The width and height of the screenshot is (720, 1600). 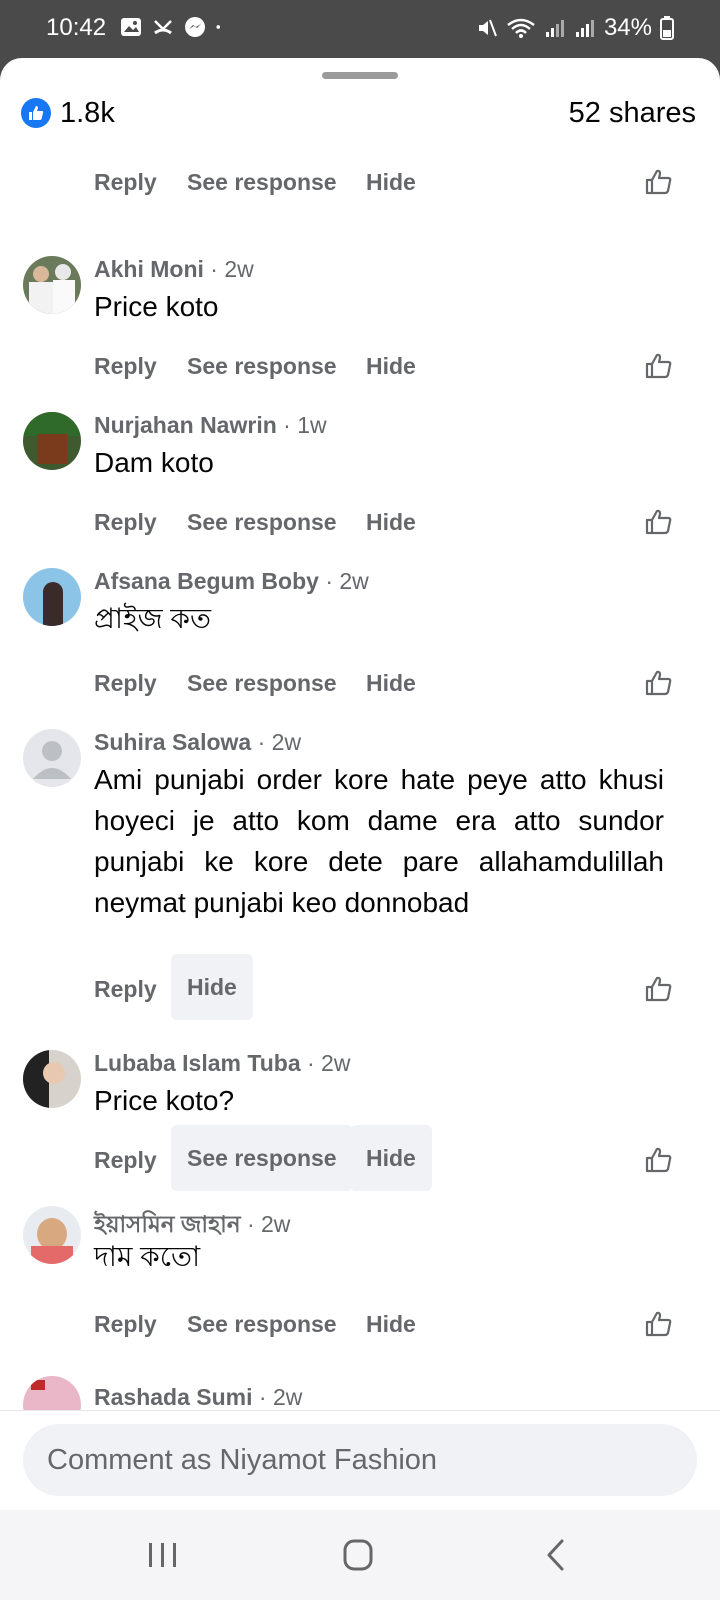 I want to click on comment-author: Rashada Sumi, so click(x=173, y=1397).